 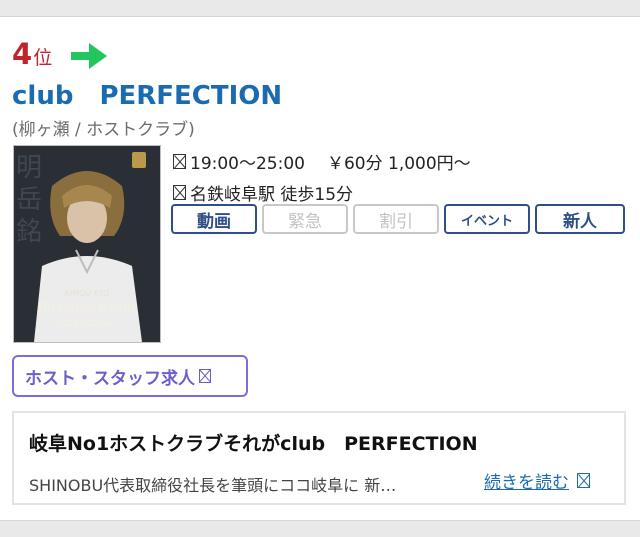 I want to click on svg-text: 銘, so click(x=29, y=232).